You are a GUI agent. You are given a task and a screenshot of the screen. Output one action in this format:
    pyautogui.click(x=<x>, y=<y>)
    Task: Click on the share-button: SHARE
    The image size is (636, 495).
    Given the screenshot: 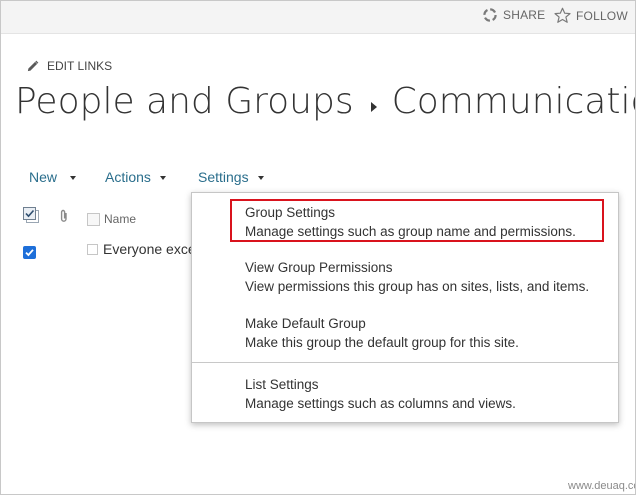 What is the action you would take?
    pyautogui.click(x=513, y=15)
    